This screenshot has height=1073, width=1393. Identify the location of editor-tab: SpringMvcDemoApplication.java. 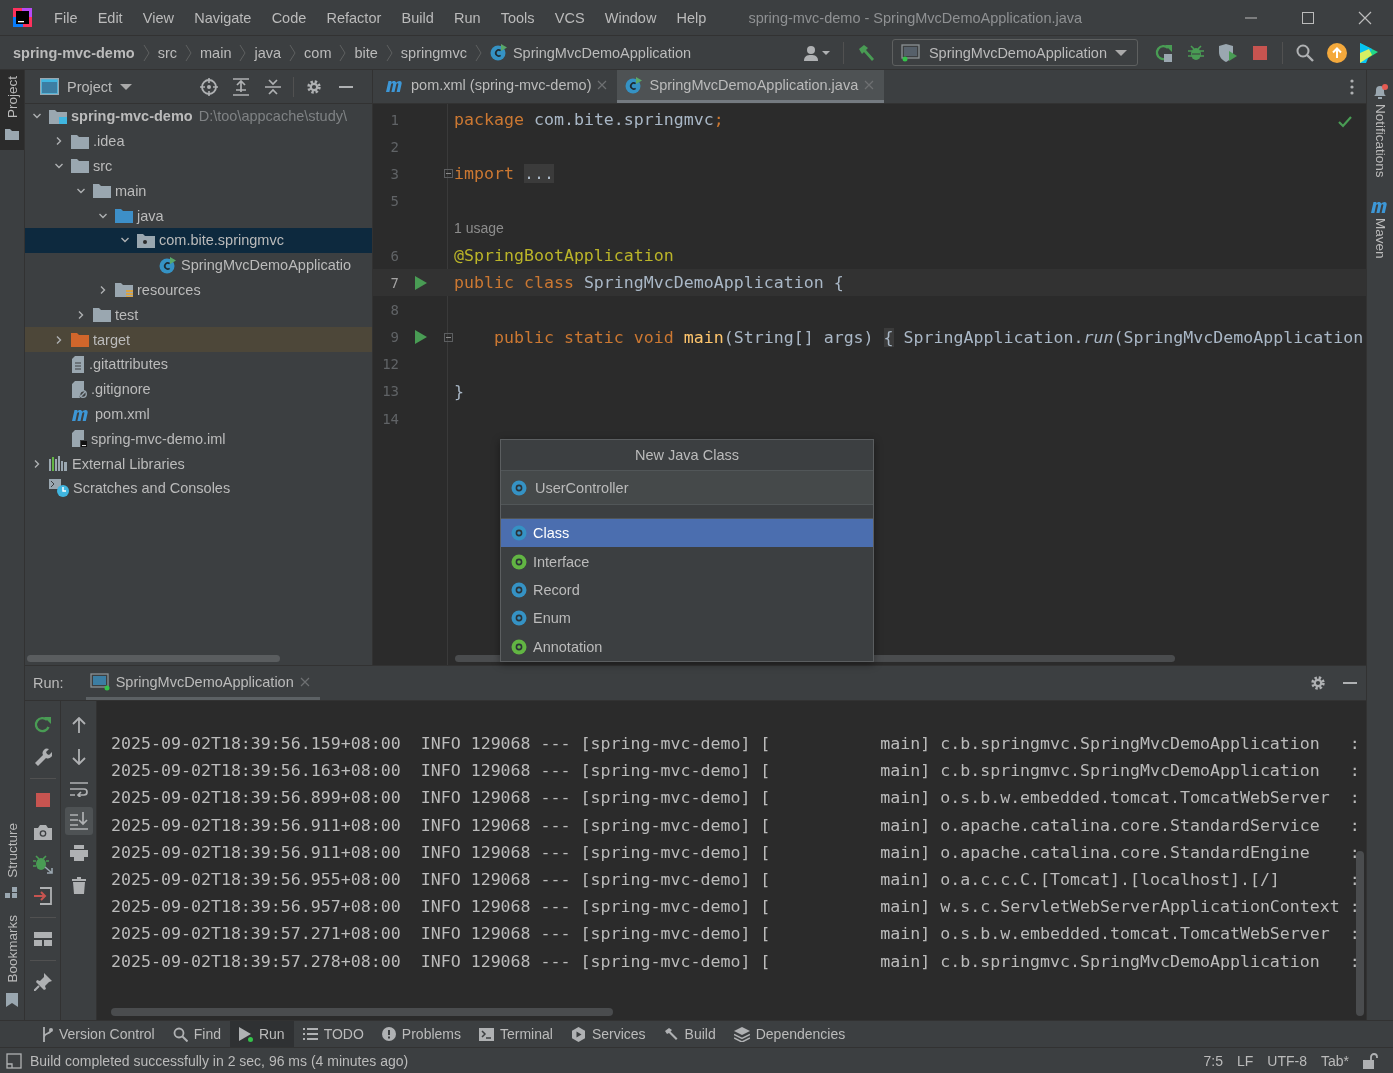
(751, 86).